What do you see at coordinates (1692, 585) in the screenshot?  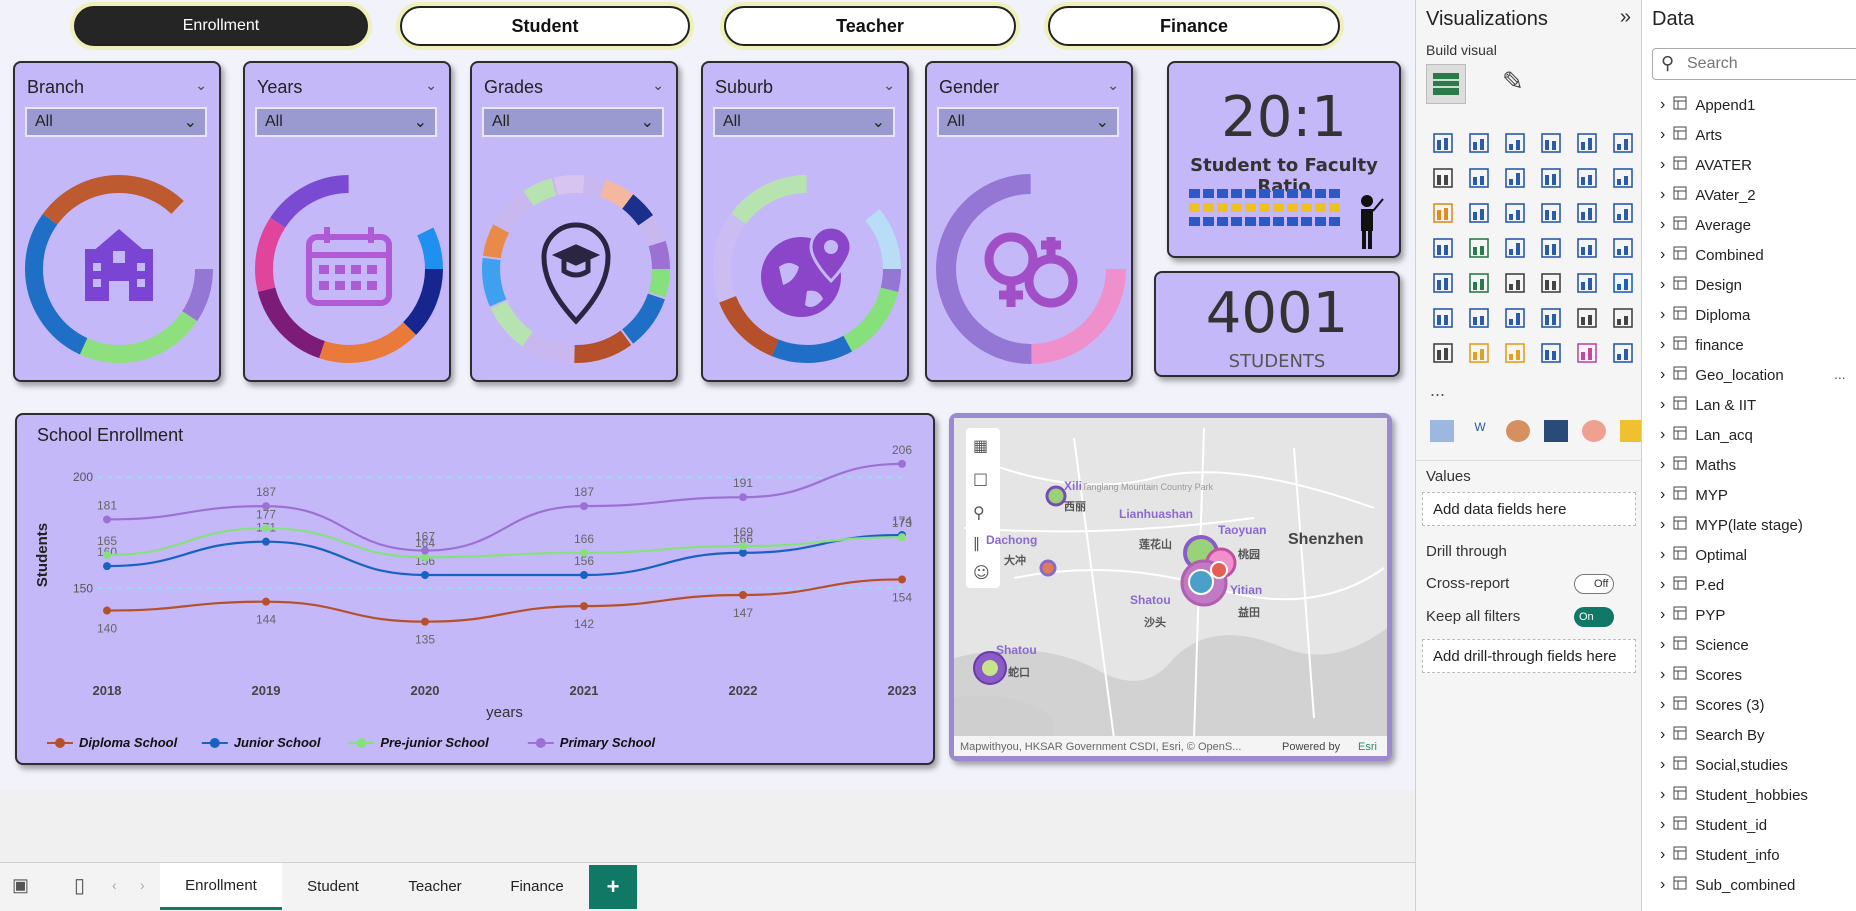 I see `data-table-item: › P.ed` at bounding box center [1692, 585].